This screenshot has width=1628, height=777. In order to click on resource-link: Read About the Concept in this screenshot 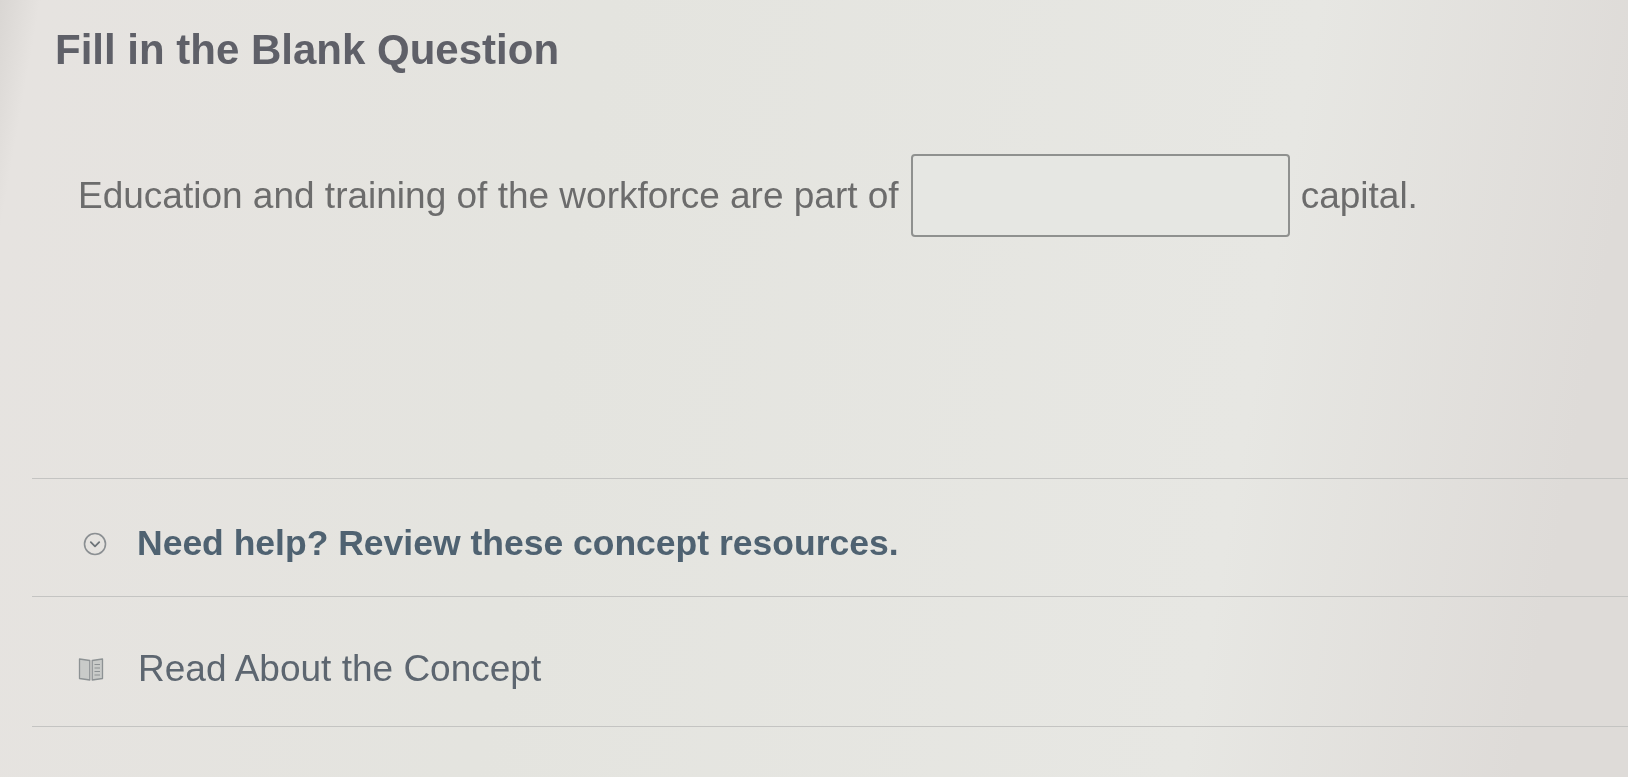, I will do `click(310, 668)`.